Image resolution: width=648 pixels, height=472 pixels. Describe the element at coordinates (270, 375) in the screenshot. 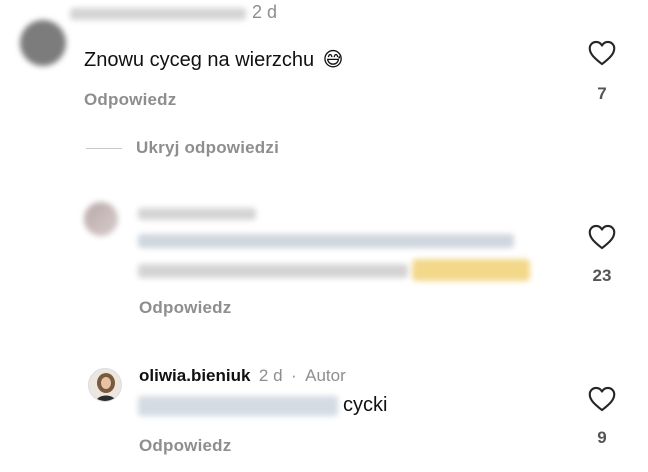

I see `reply-time: 2 d` at that location.